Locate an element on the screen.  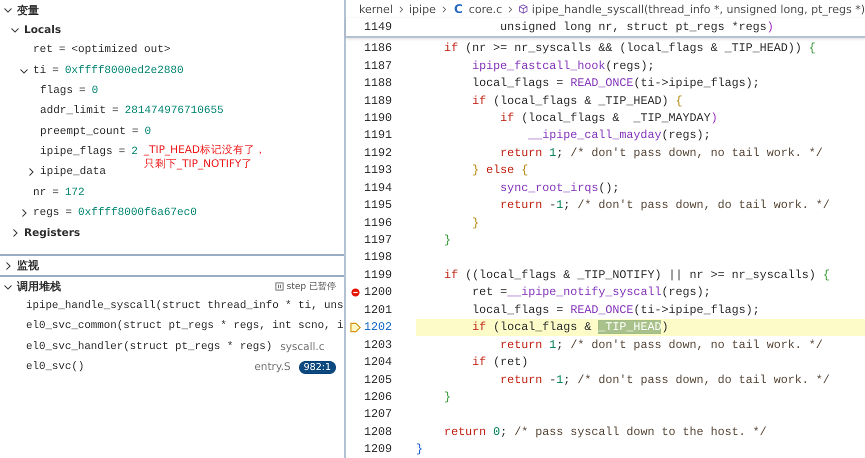
code-line: __ipipe_call_mayday(regs); is located at coordinates (619, 135).